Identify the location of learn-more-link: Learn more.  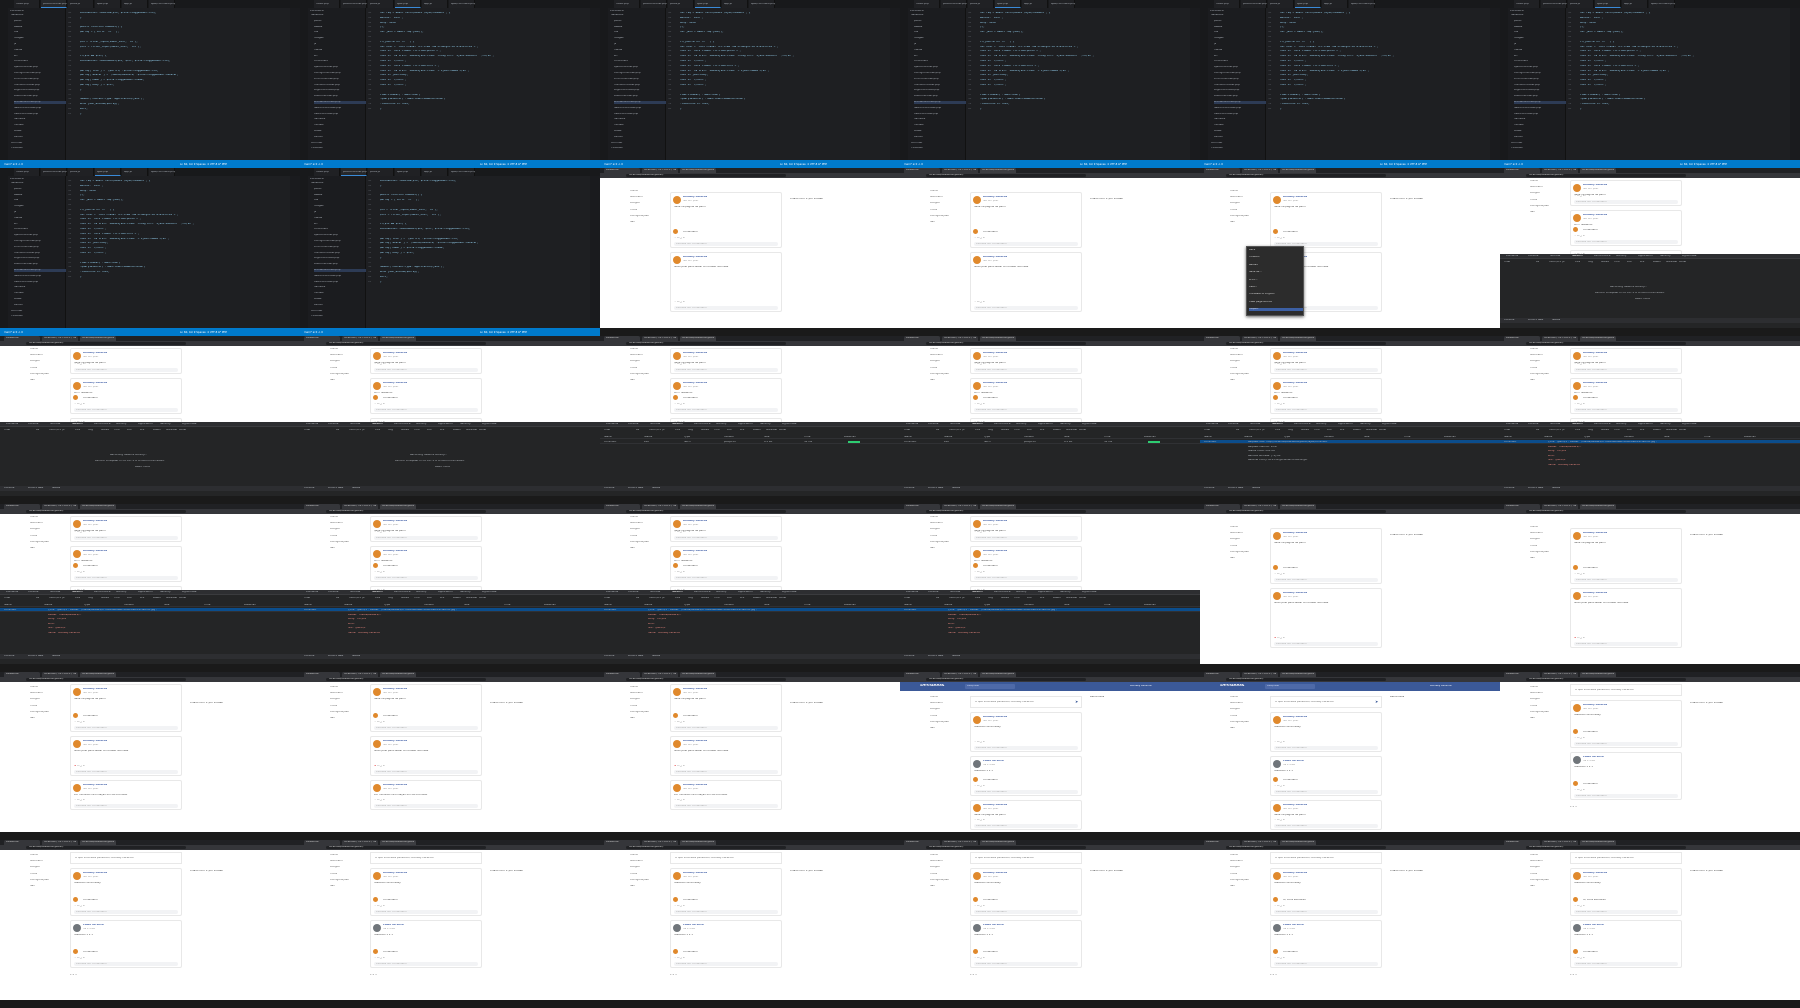
(450, 467).